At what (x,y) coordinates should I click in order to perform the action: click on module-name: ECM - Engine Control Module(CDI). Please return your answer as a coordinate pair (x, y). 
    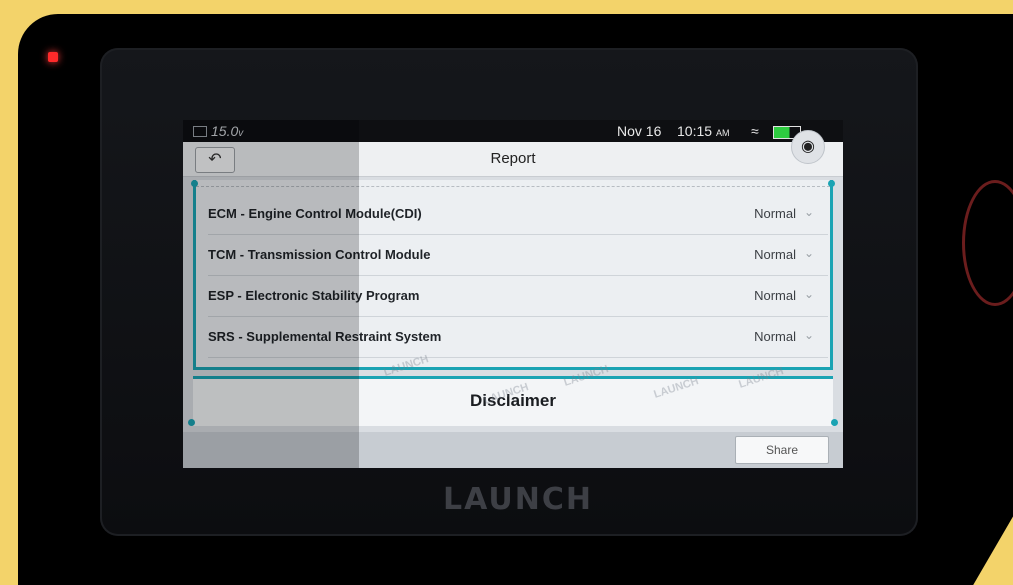
    Looking at the image, I should click on (315, 213).